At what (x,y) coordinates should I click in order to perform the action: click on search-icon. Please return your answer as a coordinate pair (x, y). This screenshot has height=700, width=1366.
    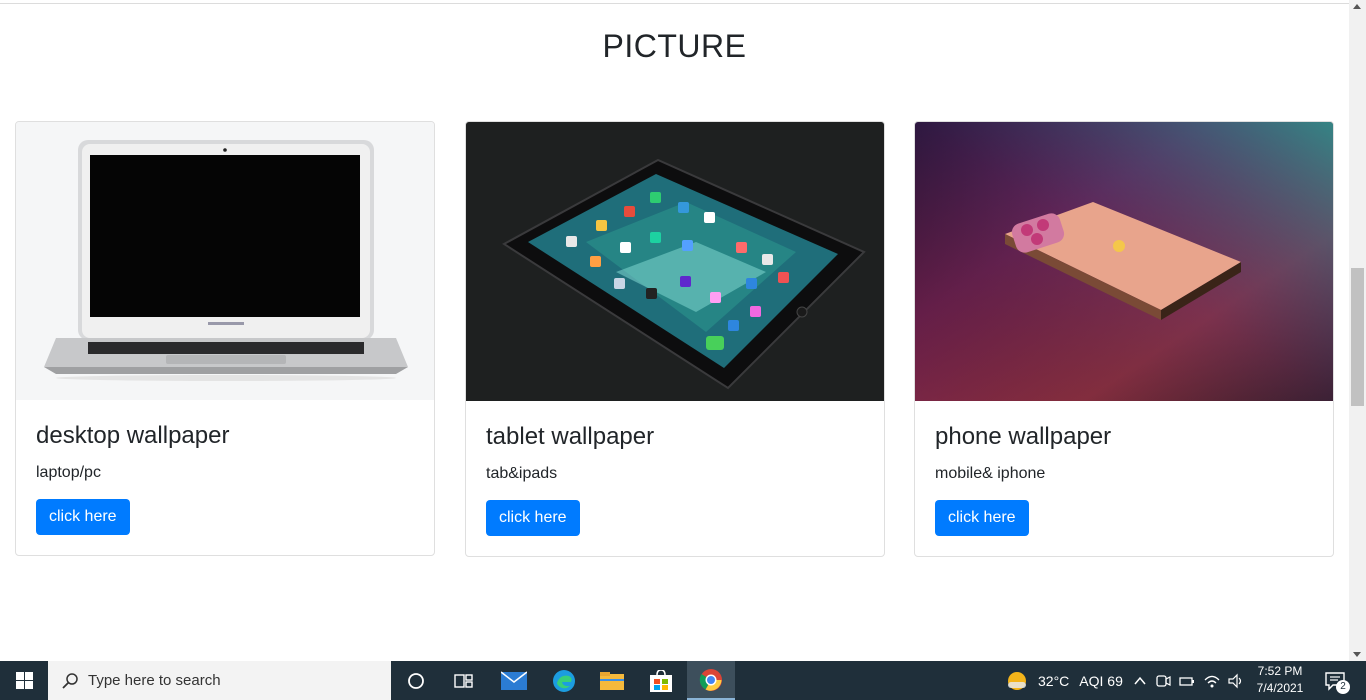
    Looking at the image, I should click on (70, 680).